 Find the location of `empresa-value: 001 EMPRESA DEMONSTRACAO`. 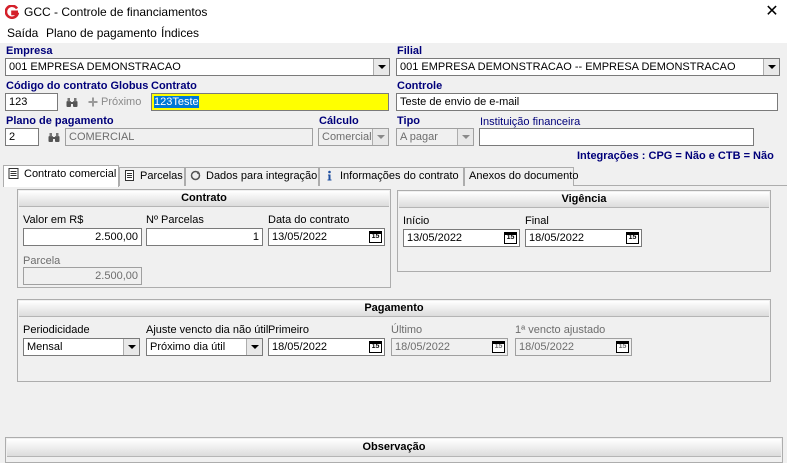

empresa-value: 001 EMPRESA DEMONSTRACAO is located at coordinates (95, 67).